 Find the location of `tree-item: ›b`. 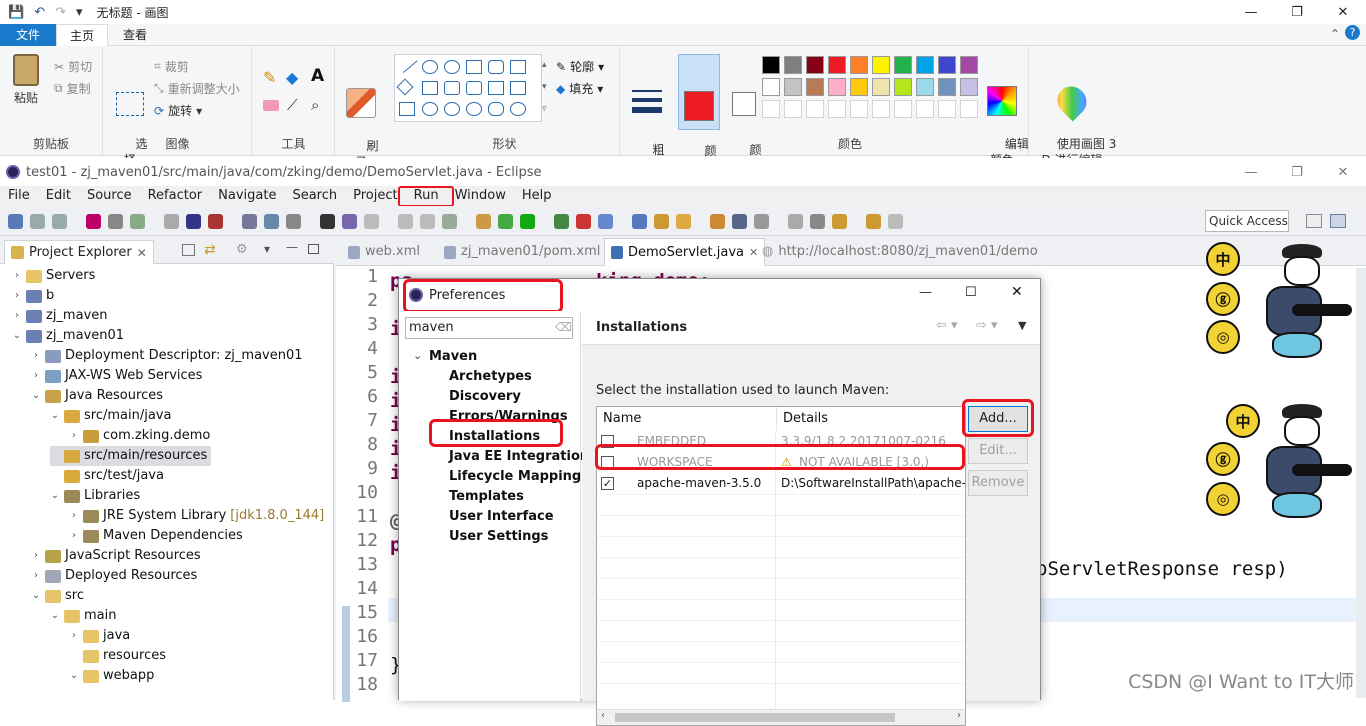

tree-item: ›b is located at coordinates (33, 296).